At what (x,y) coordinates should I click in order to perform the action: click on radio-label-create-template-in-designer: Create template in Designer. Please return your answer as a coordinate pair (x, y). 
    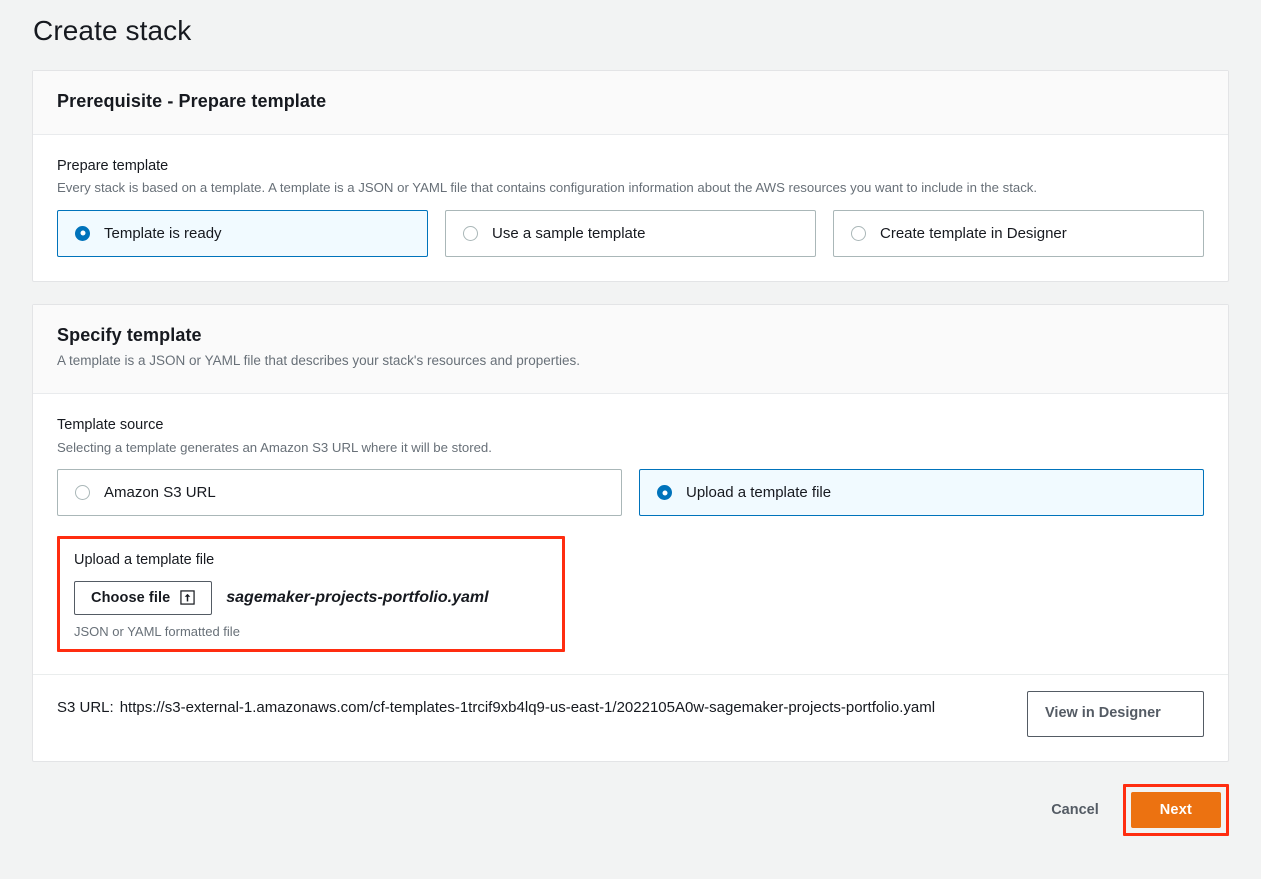
    Looking at the image, I should click on (973, 233).